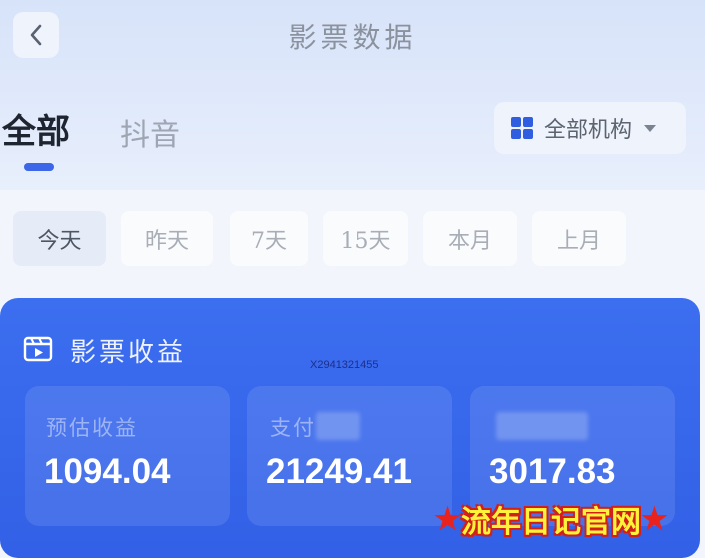 This screenshot has height=558, width=705. I want to click on filter-7days: 7天, so click(269, 238).